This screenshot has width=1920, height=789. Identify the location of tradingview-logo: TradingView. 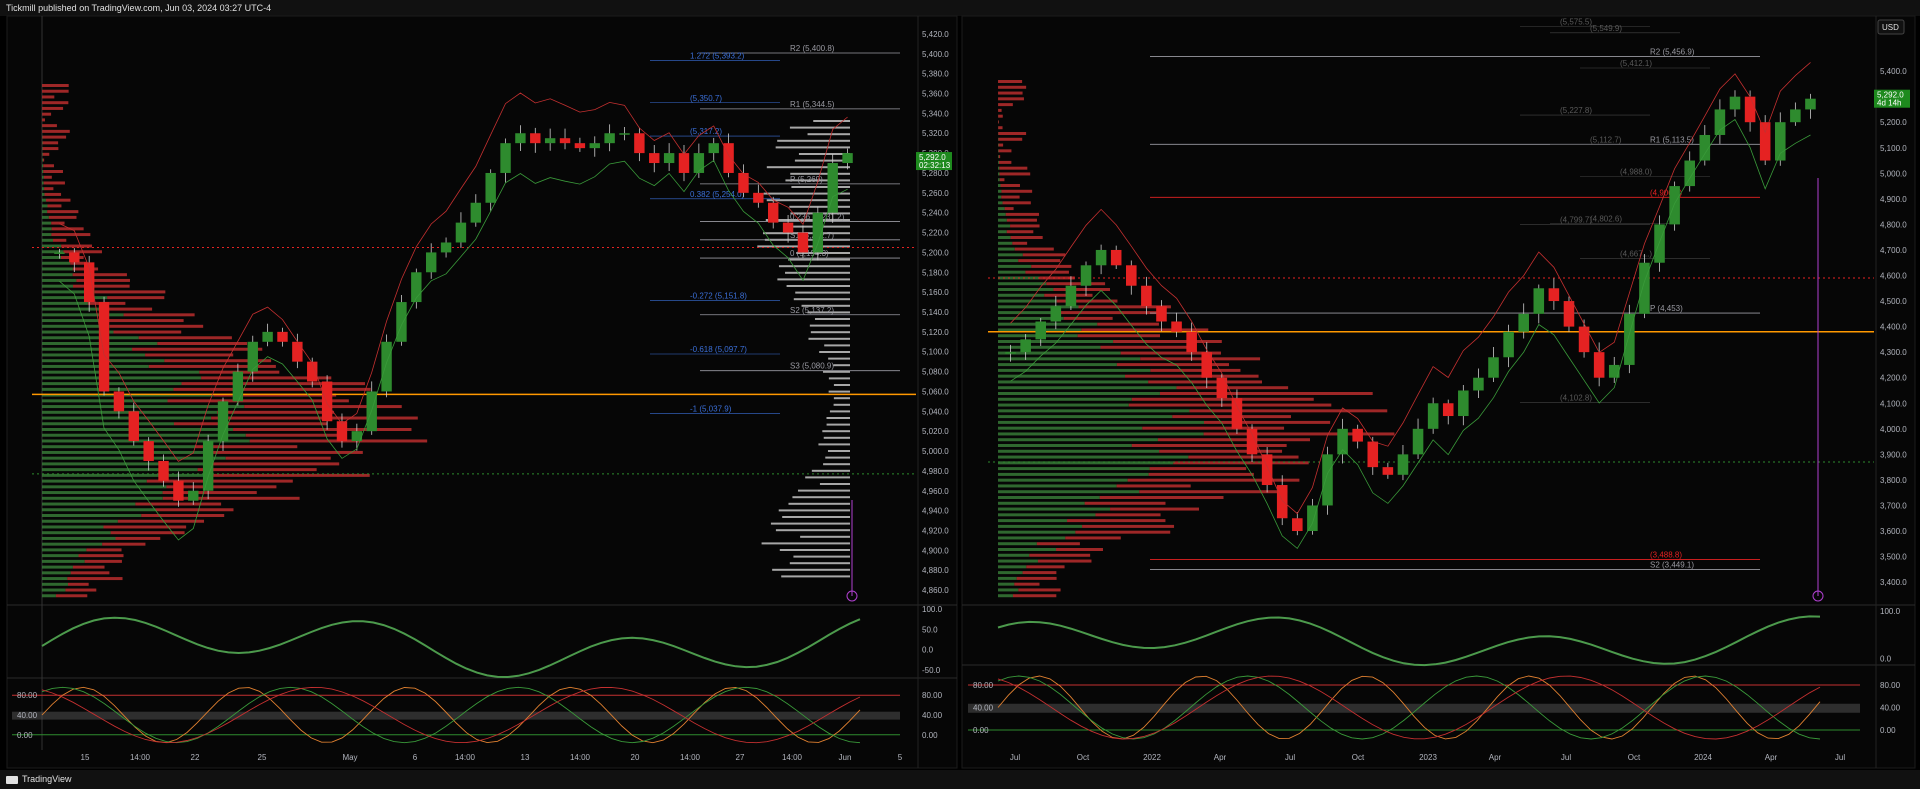
(39, 779).